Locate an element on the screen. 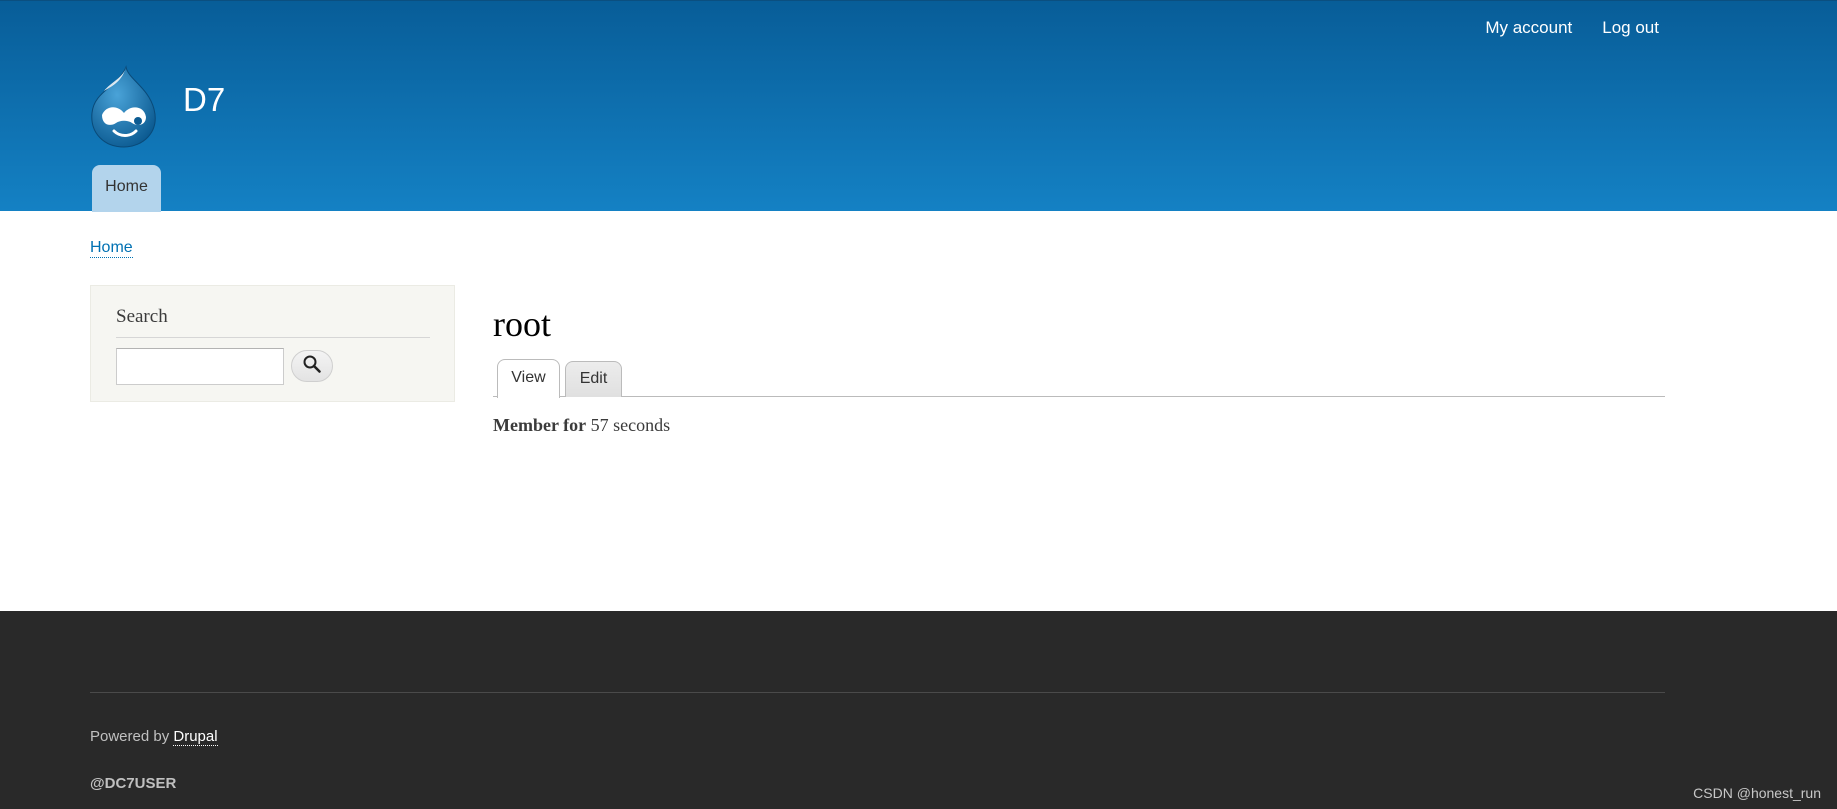 The image size is (1837, 809). my-account-link: My account is located at coordinates (1528, 28).